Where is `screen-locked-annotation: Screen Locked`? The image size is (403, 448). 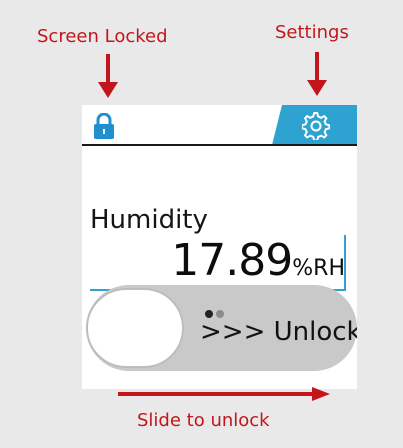 screen-locked-annotation: Screen Locked is located at coordinates (102, 36).